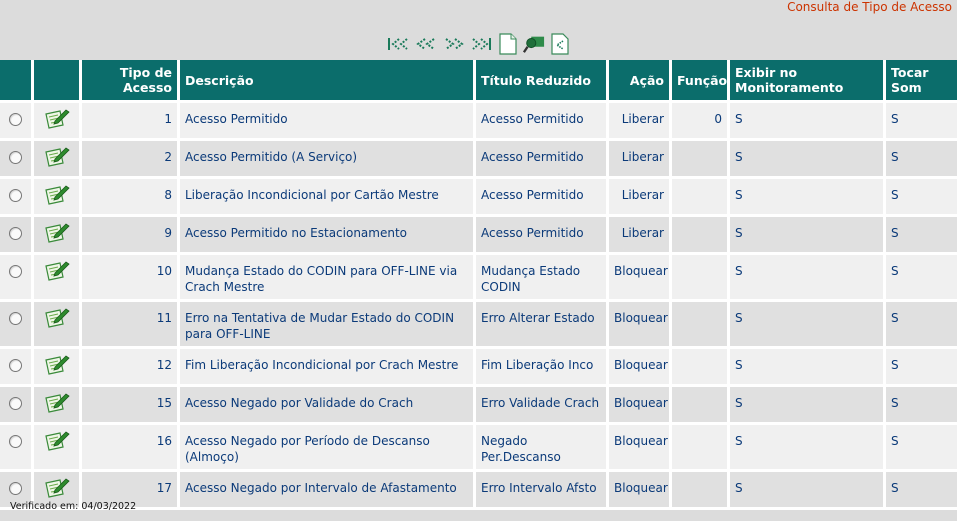  I want to click on toolbar, so click(478, 44).